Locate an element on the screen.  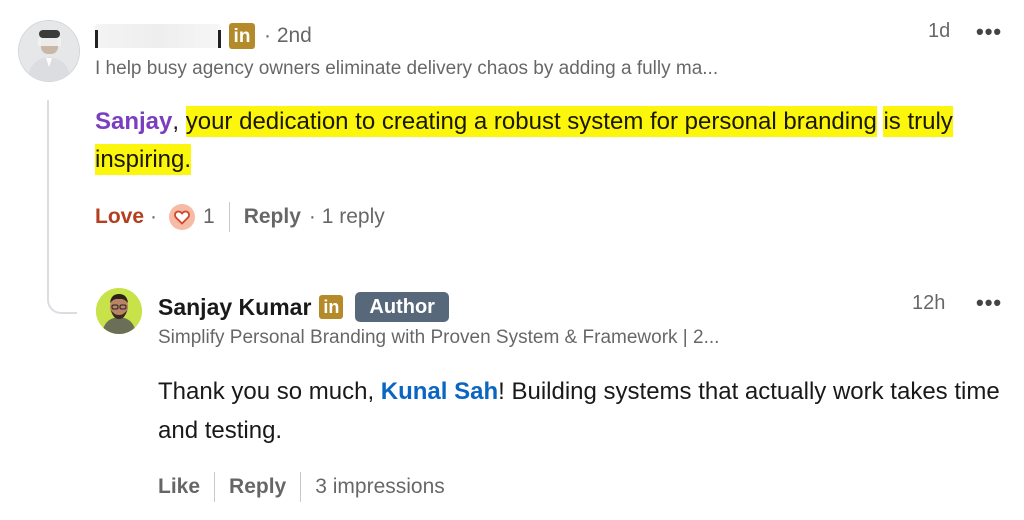
reply-actions: Like Reply 3 impressions is located at coordinates (301, 487).